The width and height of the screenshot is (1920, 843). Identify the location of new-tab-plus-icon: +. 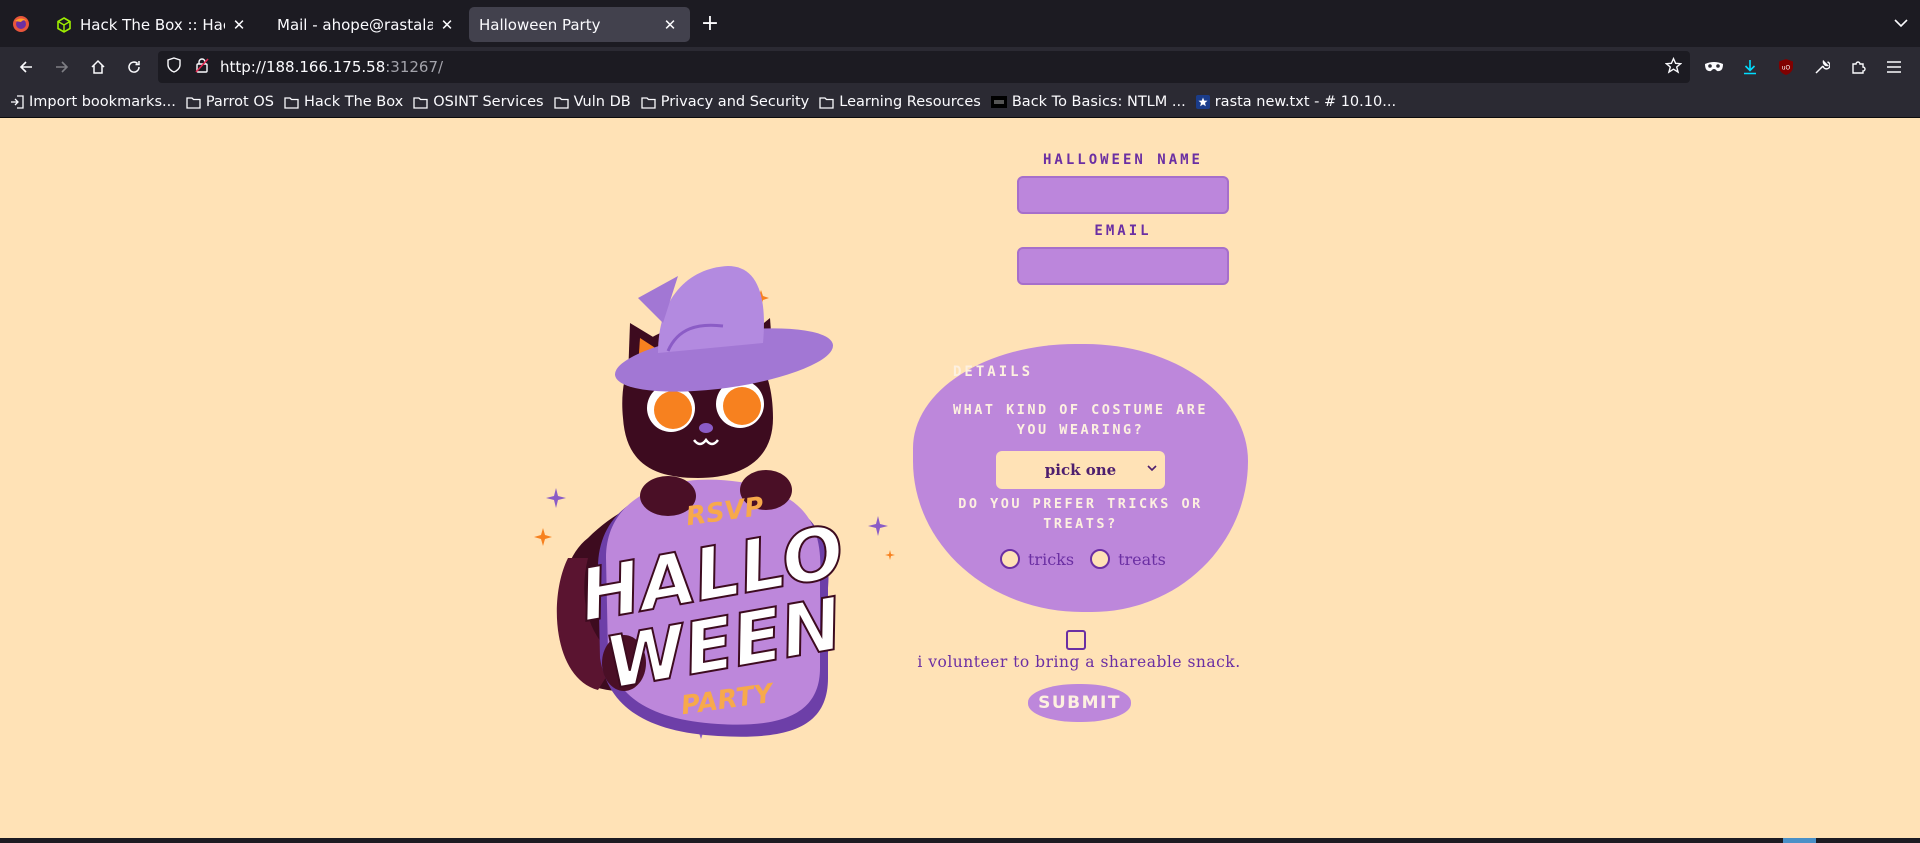
(710, 24).